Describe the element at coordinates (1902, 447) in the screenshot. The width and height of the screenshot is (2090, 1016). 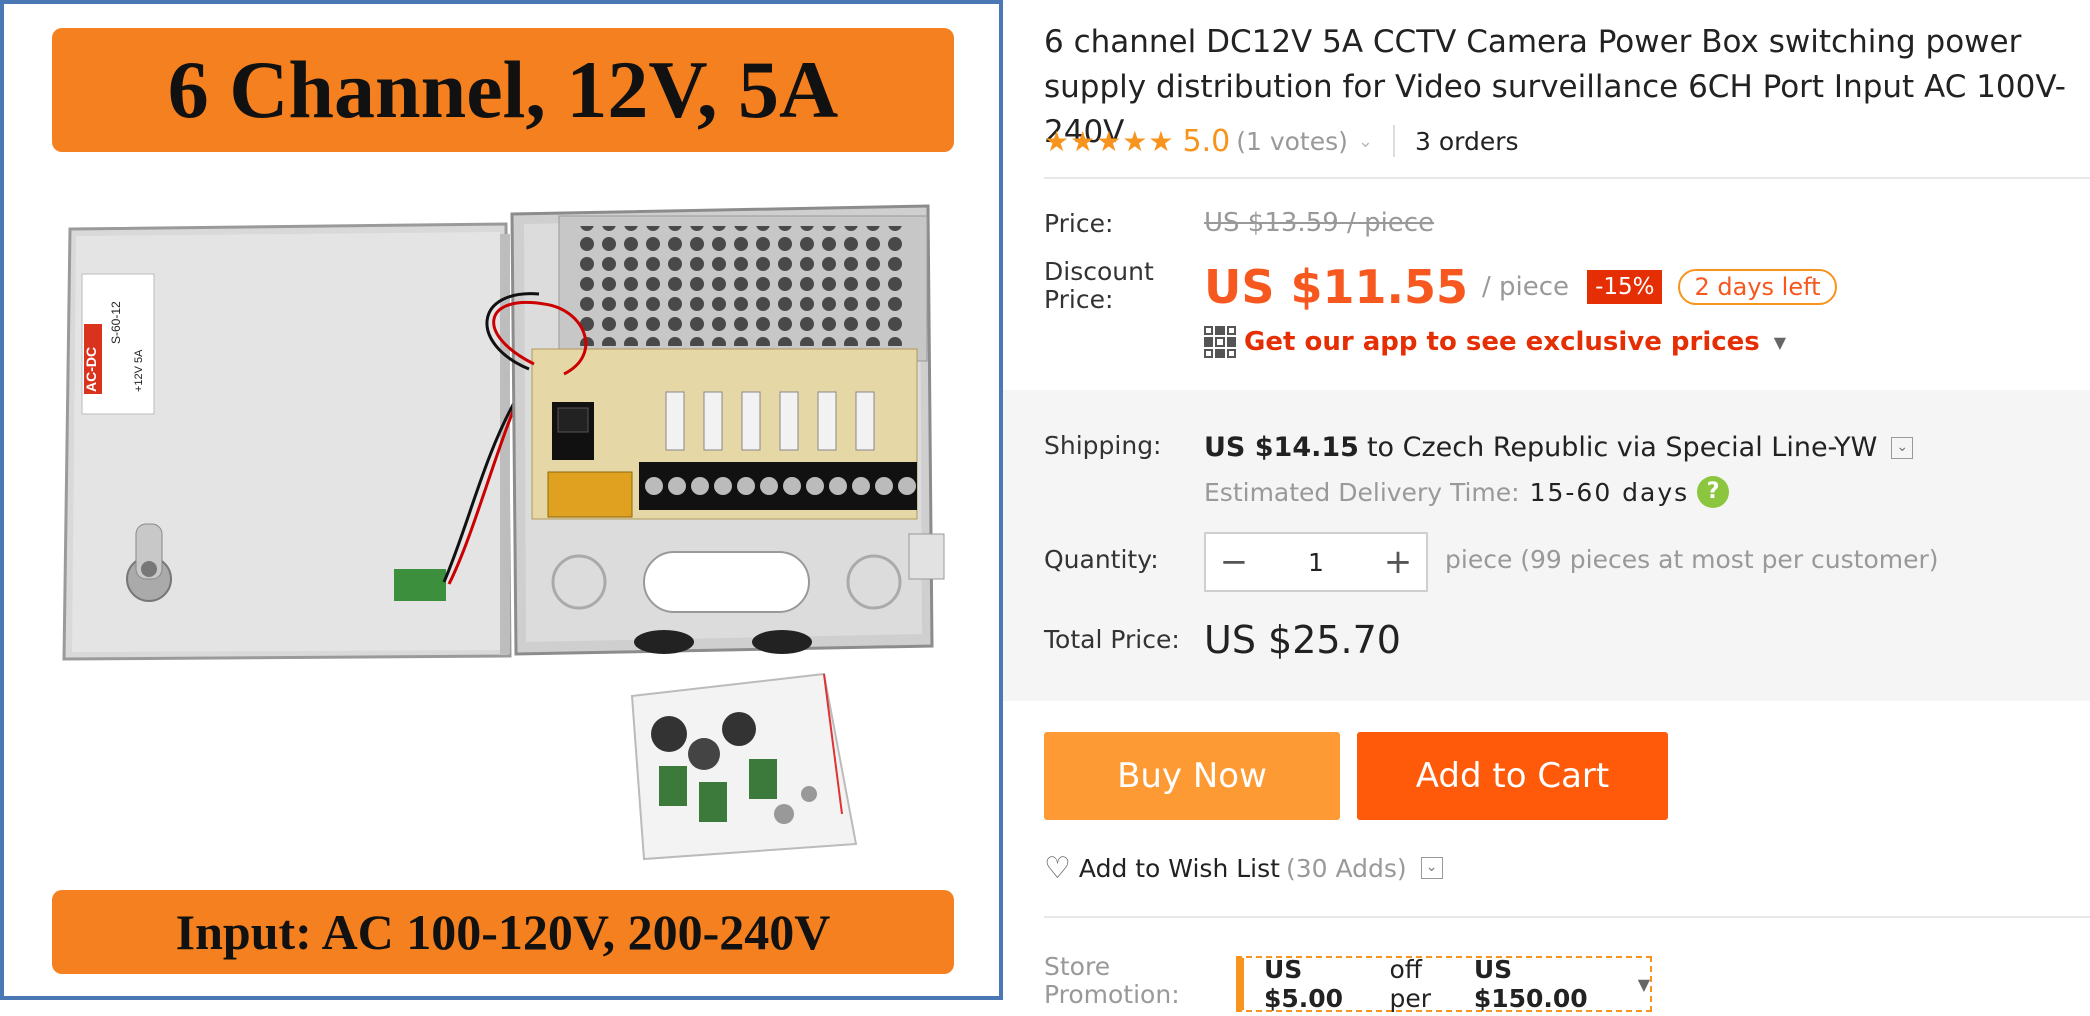
I see `shipping-dropdown-icon: ⌄` at that location.